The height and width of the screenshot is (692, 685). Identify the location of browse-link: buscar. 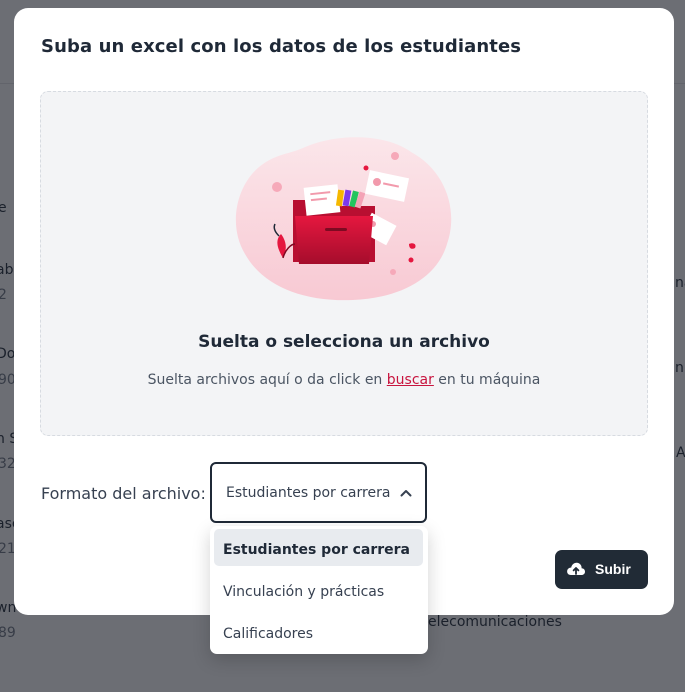
(410, 380).